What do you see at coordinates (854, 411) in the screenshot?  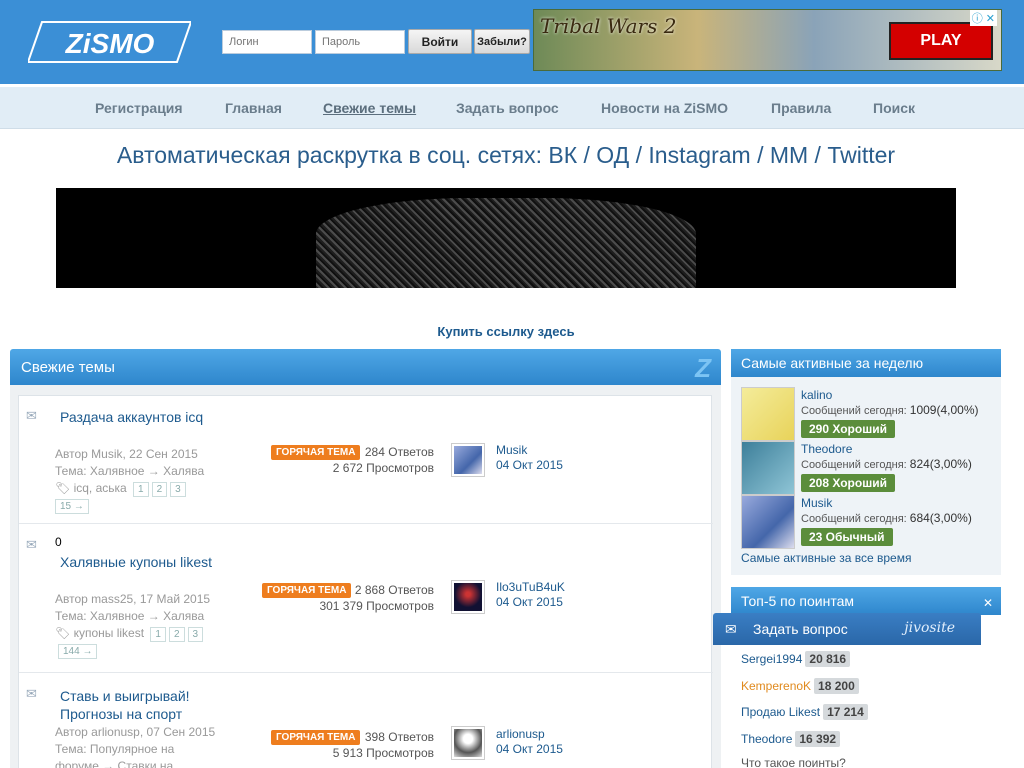 I see `messages-label: Сообщений сегодня:` at bounding box center [854, 411].